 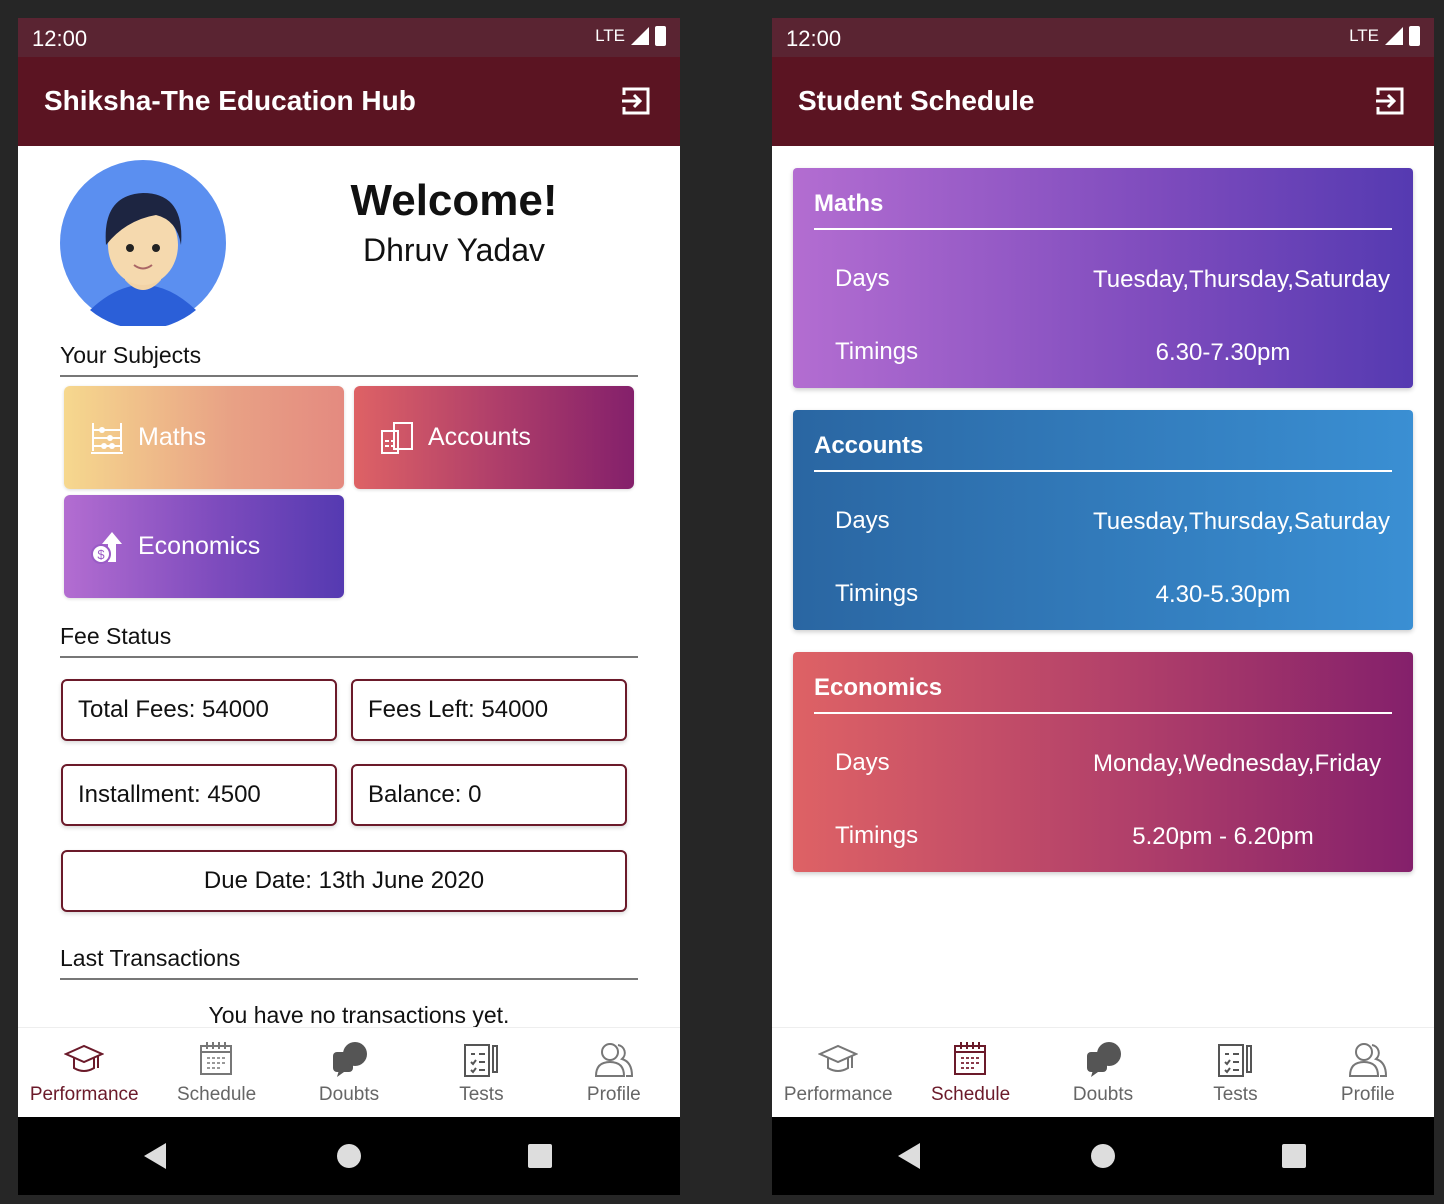 What do you see at coordinates (1103, 101) in the screenshot?
I see `app-bar: Student Schedule` at bounding box center [1103, 101].